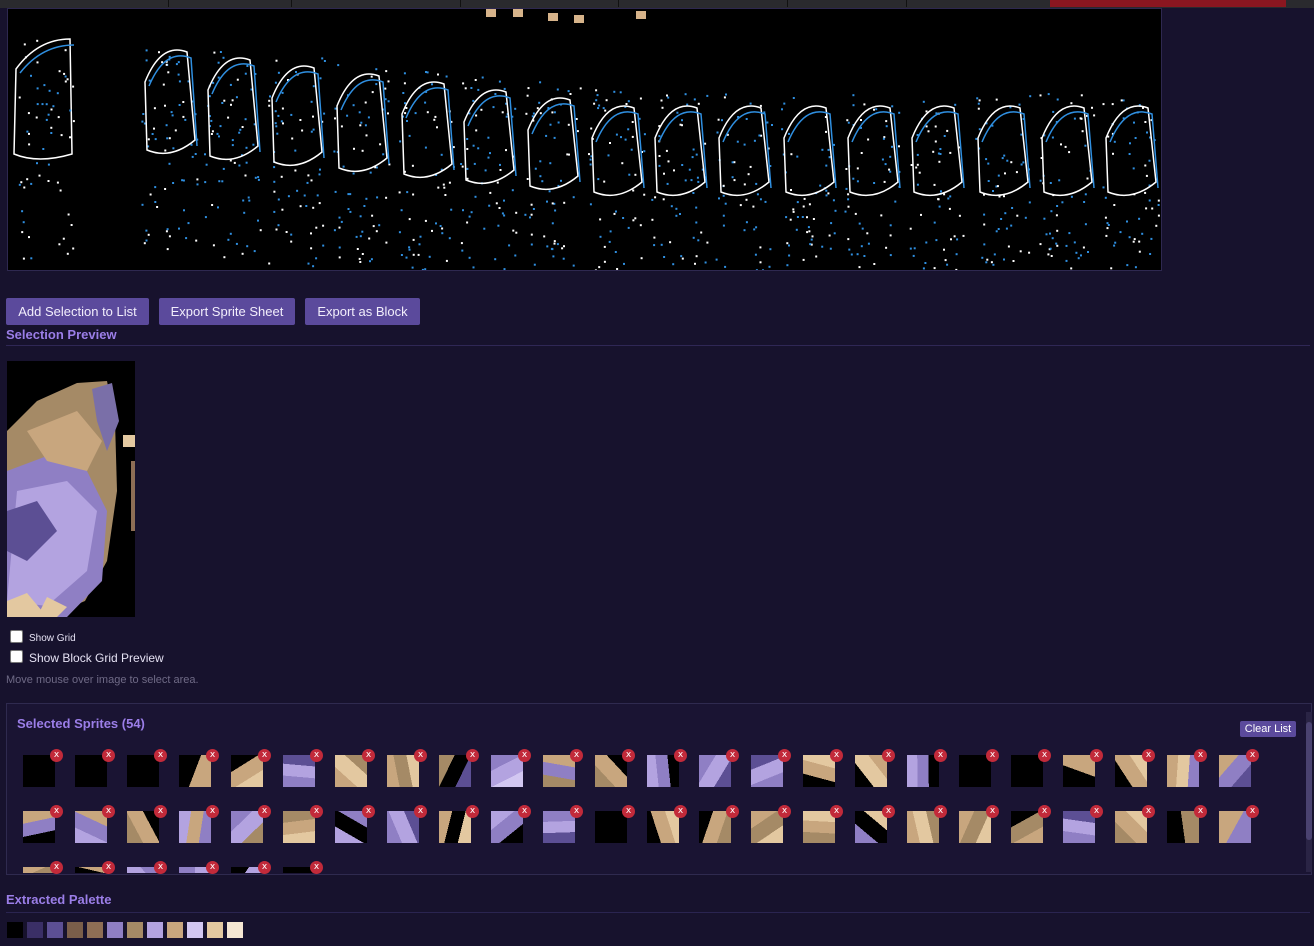  I want to click on tab-segment-active, so click(1168, 3).